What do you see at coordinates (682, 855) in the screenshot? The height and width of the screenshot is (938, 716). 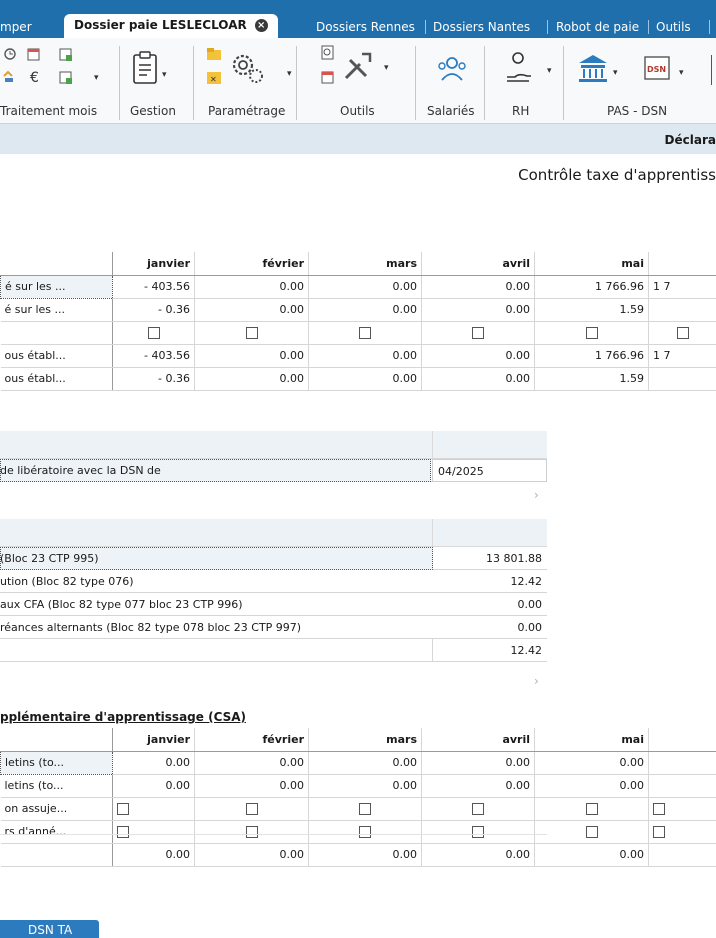 I see `total-value-cut` at bounding box center [682, 855].